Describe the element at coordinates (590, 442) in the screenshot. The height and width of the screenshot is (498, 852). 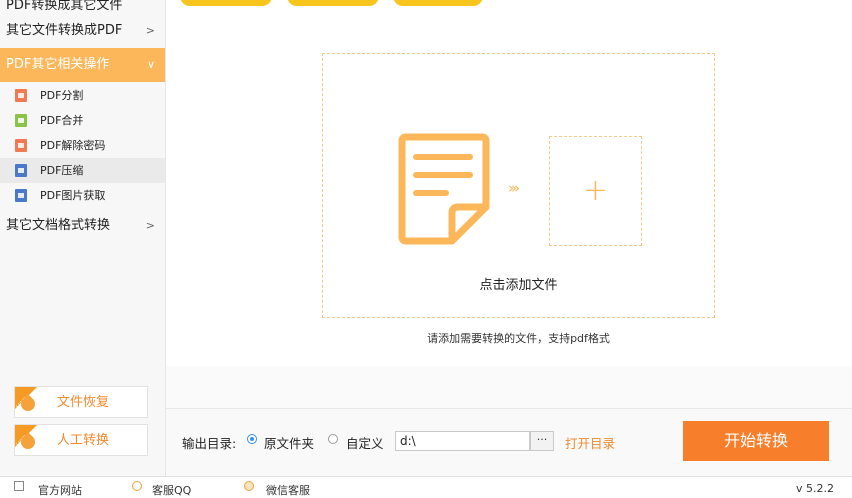
I see `open-directory-link: 打开目录` at that location.